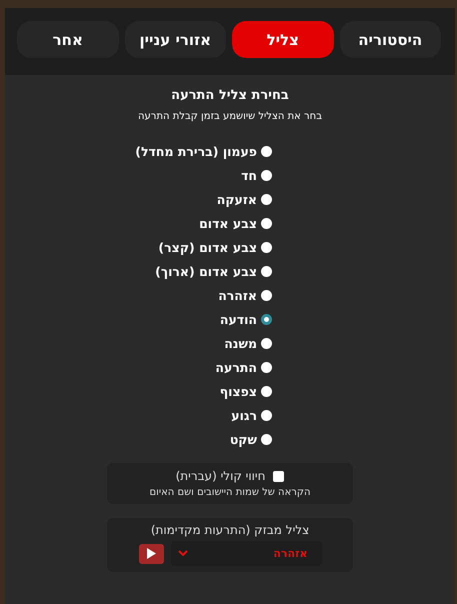  What do you see at coordinates (236, 199) in the screenshot?
I see `radio-label: אזעקה` at bounding box center [236, 199].